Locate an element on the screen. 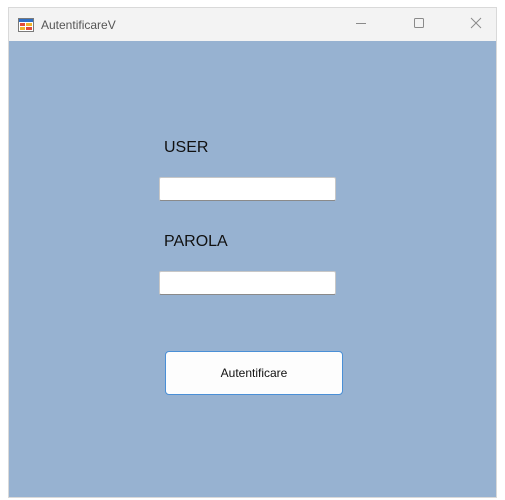  user-label: USER is located at coordinates (186, 147).